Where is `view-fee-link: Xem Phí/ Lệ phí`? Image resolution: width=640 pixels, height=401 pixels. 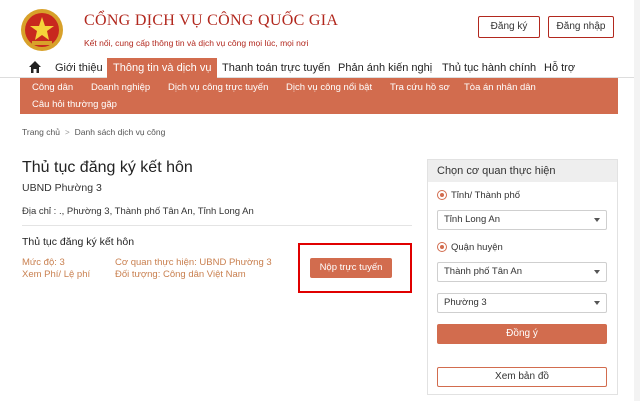 view-fee-link: Xem Phí/ Lệ phí is located at coordinates (56, 274).